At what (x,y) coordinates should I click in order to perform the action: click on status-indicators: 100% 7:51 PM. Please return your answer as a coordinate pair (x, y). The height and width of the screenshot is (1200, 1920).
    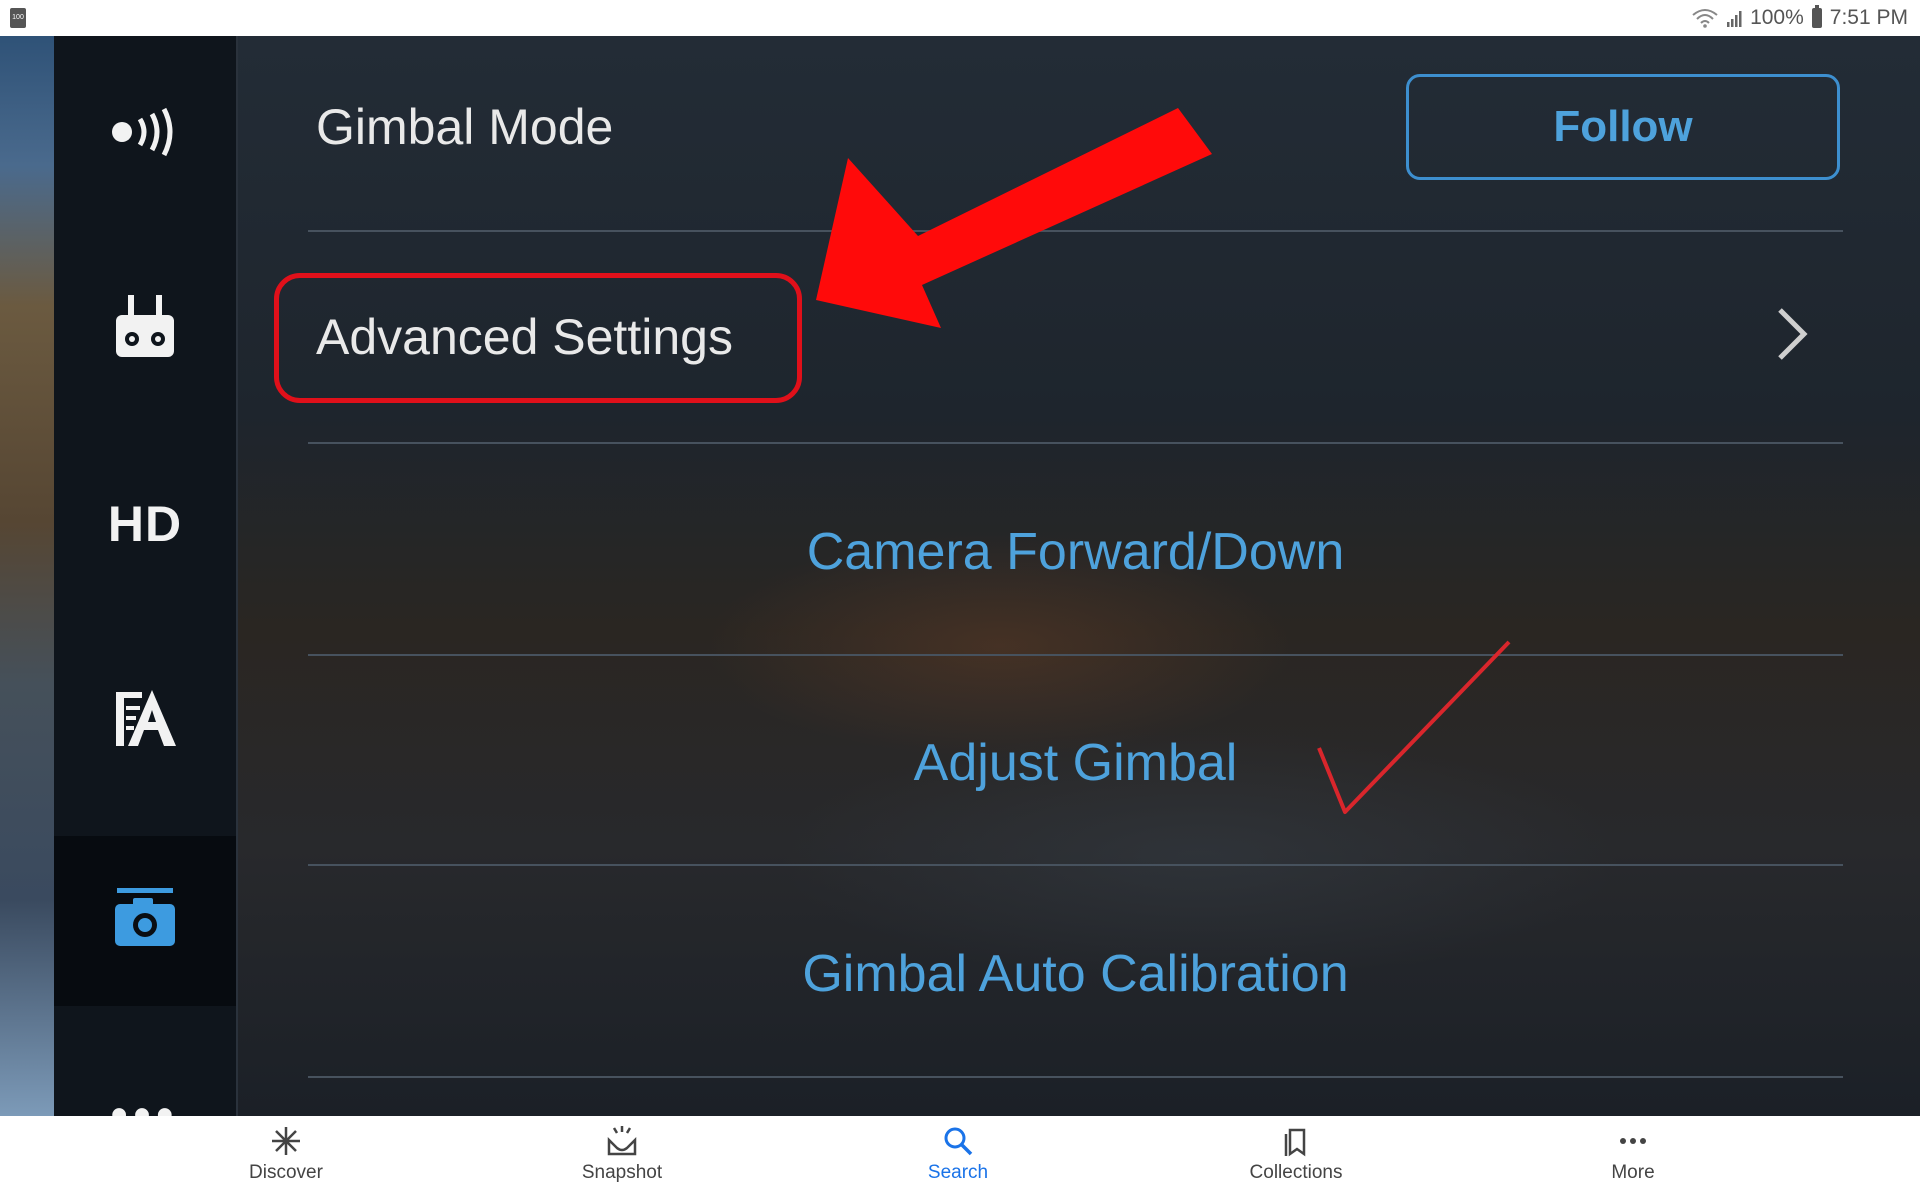
    Looking at the image, I should click on (1800, 18).